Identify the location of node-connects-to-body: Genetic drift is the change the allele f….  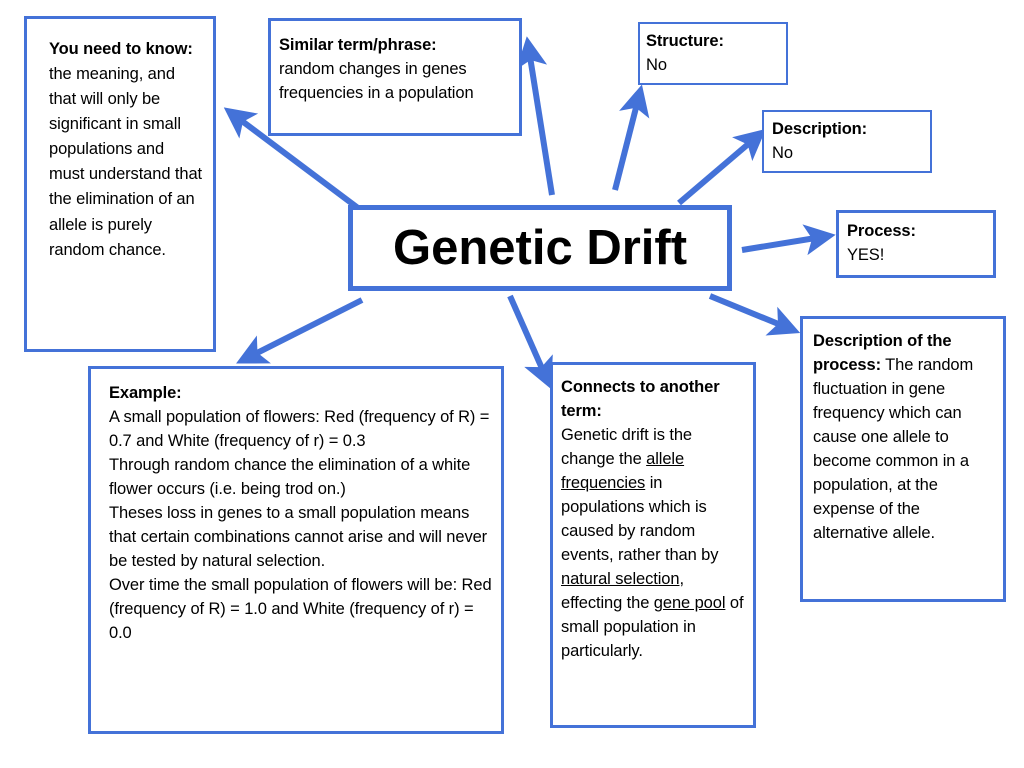
(654, 543).